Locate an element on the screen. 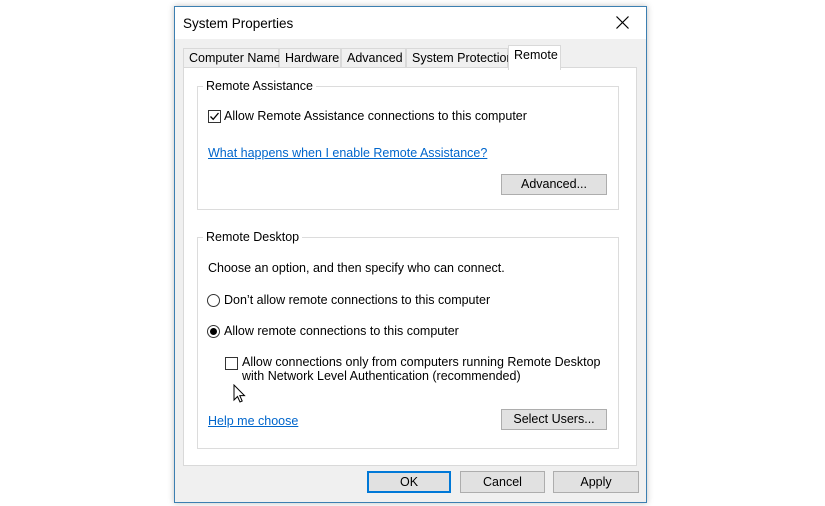  window-title: System Properties is located at coordinates (238, 23).